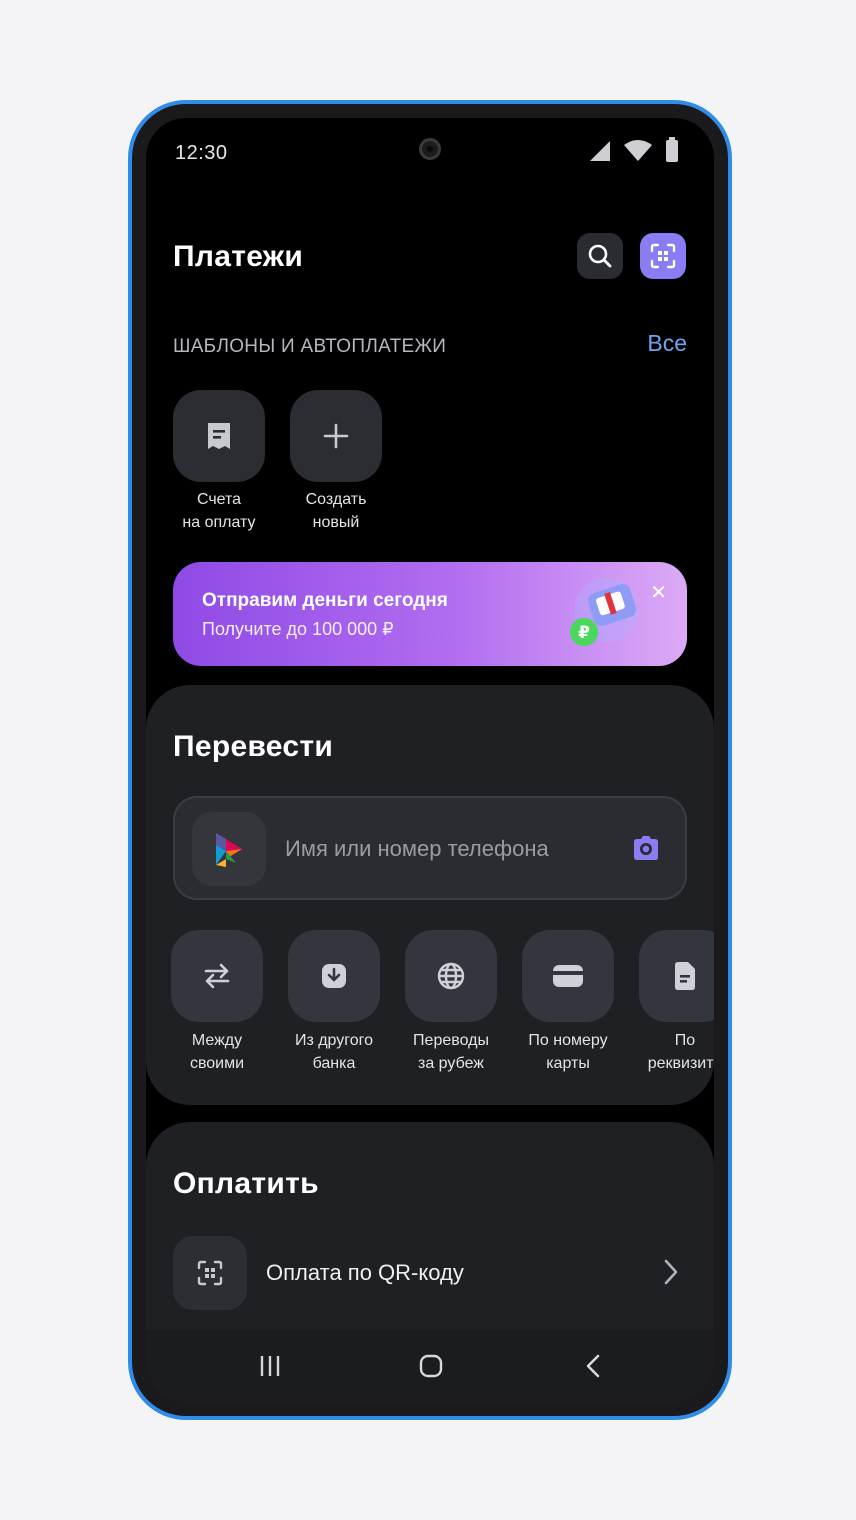  I want to click on transfer-between-own-button, so click(217, 976).